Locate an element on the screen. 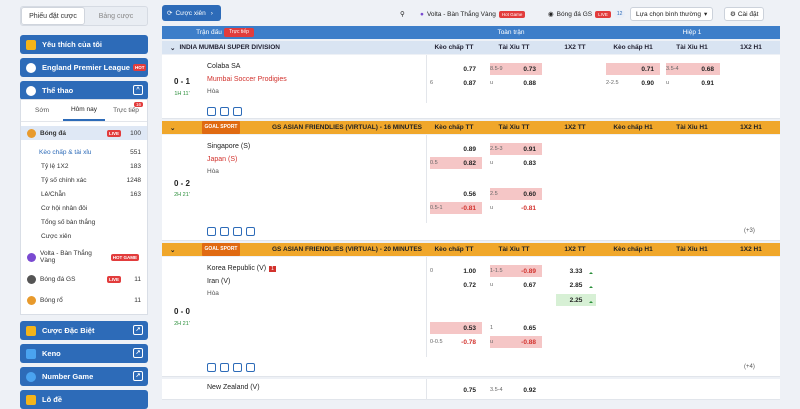  odds-cell: 0.5-1 -0.81 is located at coordinates (456, 208).